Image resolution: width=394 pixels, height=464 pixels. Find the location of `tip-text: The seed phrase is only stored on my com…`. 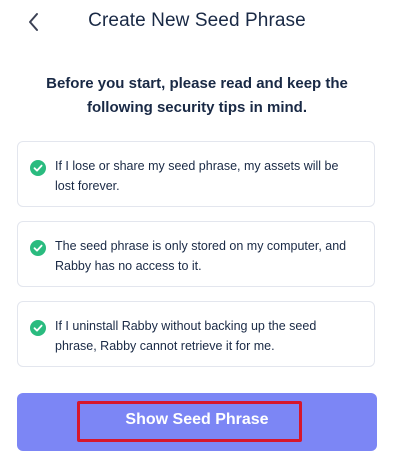

tip-text: The seed phrase is only stored on my com… is located at coordinates (201, 256).